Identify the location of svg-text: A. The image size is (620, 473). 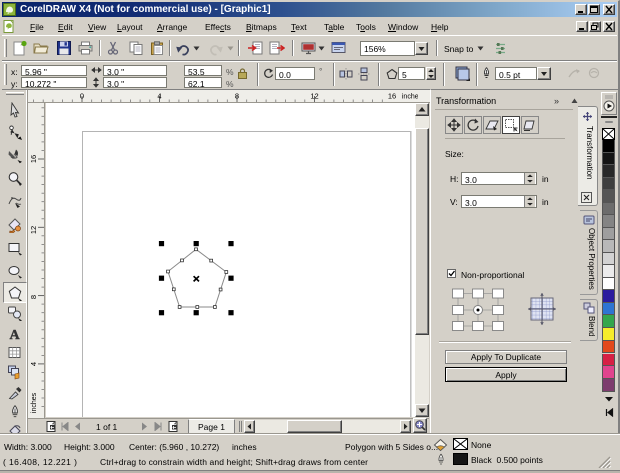
(14, 335).